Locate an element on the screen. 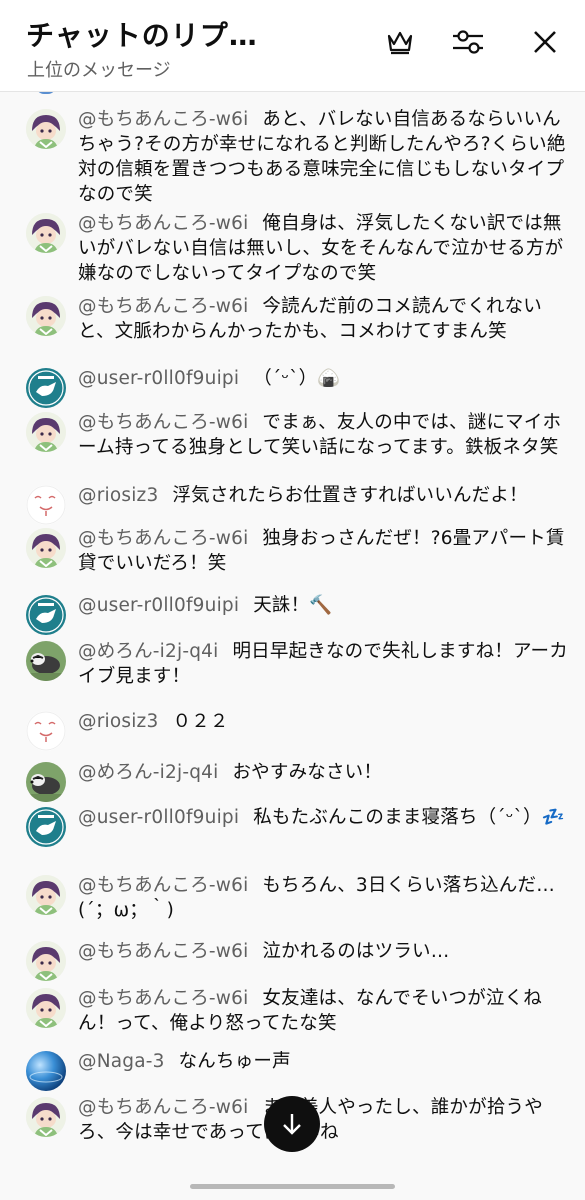  message-body: @riosiz3 浮気されたらお仕置きすればいいんだよ！ is located at coordinates (323, 495).